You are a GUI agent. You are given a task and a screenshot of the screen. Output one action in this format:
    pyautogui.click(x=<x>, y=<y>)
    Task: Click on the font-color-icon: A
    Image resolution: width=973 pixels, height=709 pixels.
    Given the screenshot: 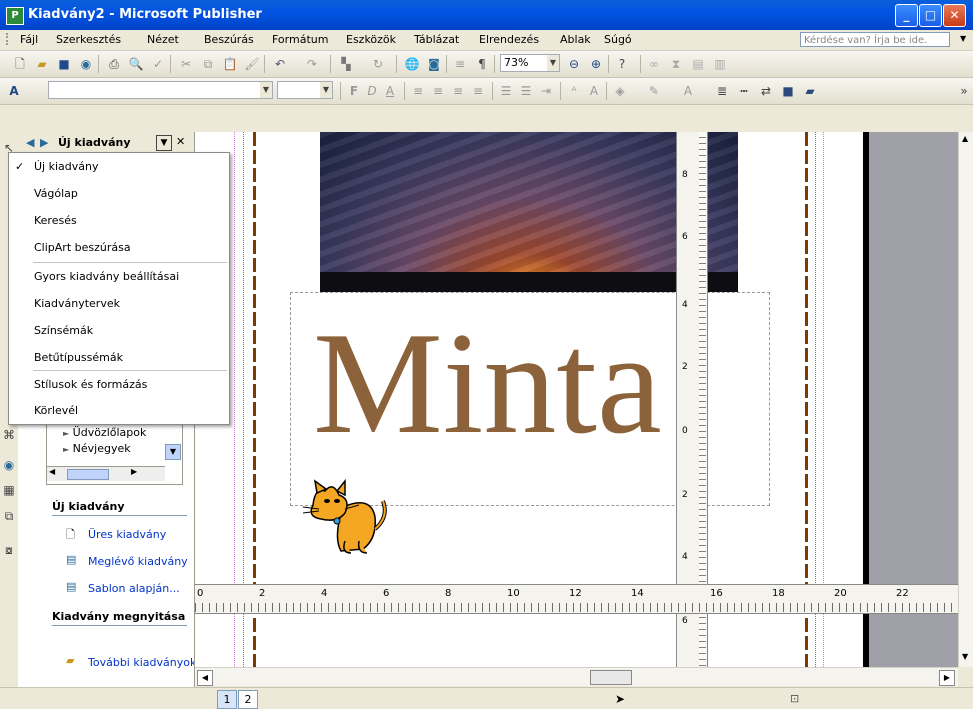 What is the action you would take?
    pyautogui.click(x=688, y=91)
    